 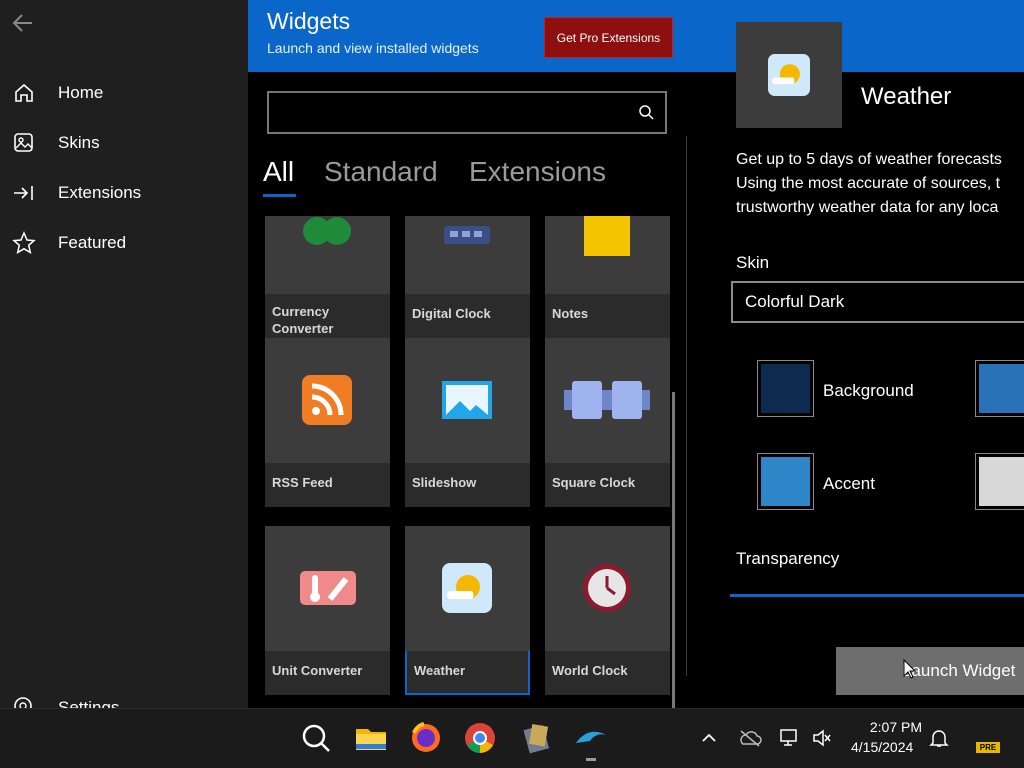 I want to click on tab-standard: Standard, so click(x=381, y=172).